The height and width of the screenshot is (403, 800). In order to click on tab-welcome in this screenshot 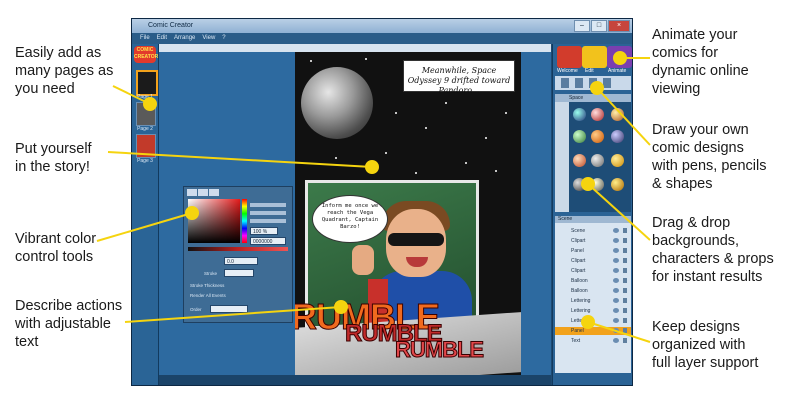, I will do `click(569, 57)`.